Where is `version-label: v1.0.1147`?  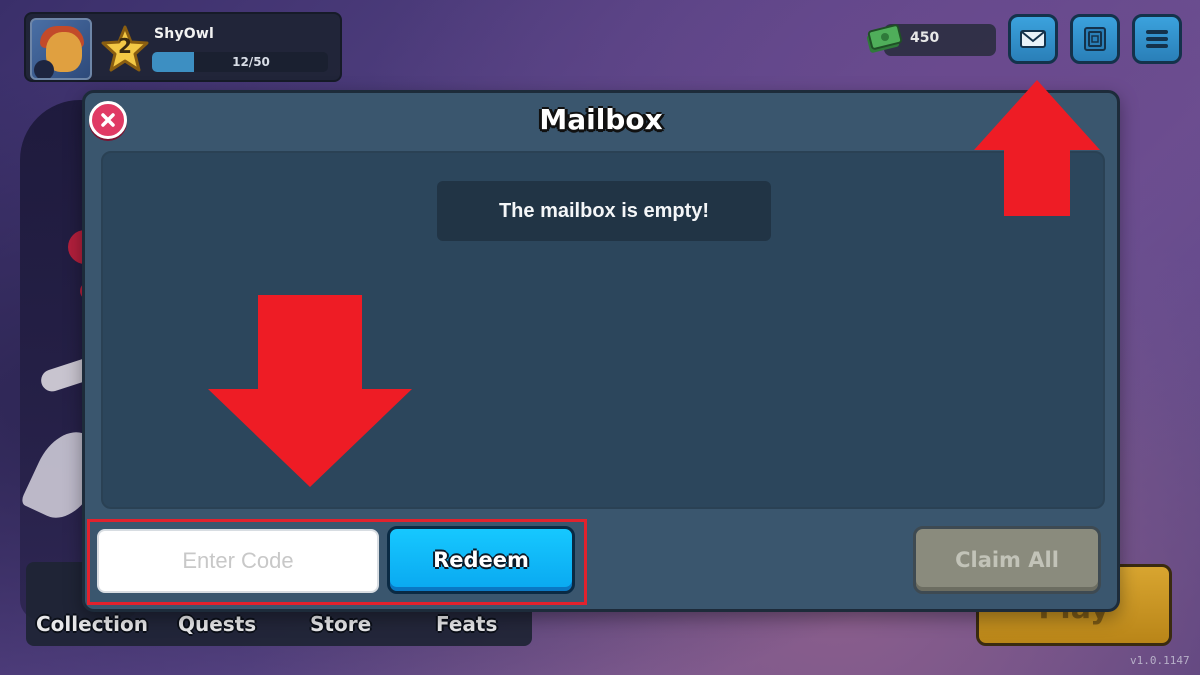 version-label: v1.0.1147 is located at coordinates (1160, 660).